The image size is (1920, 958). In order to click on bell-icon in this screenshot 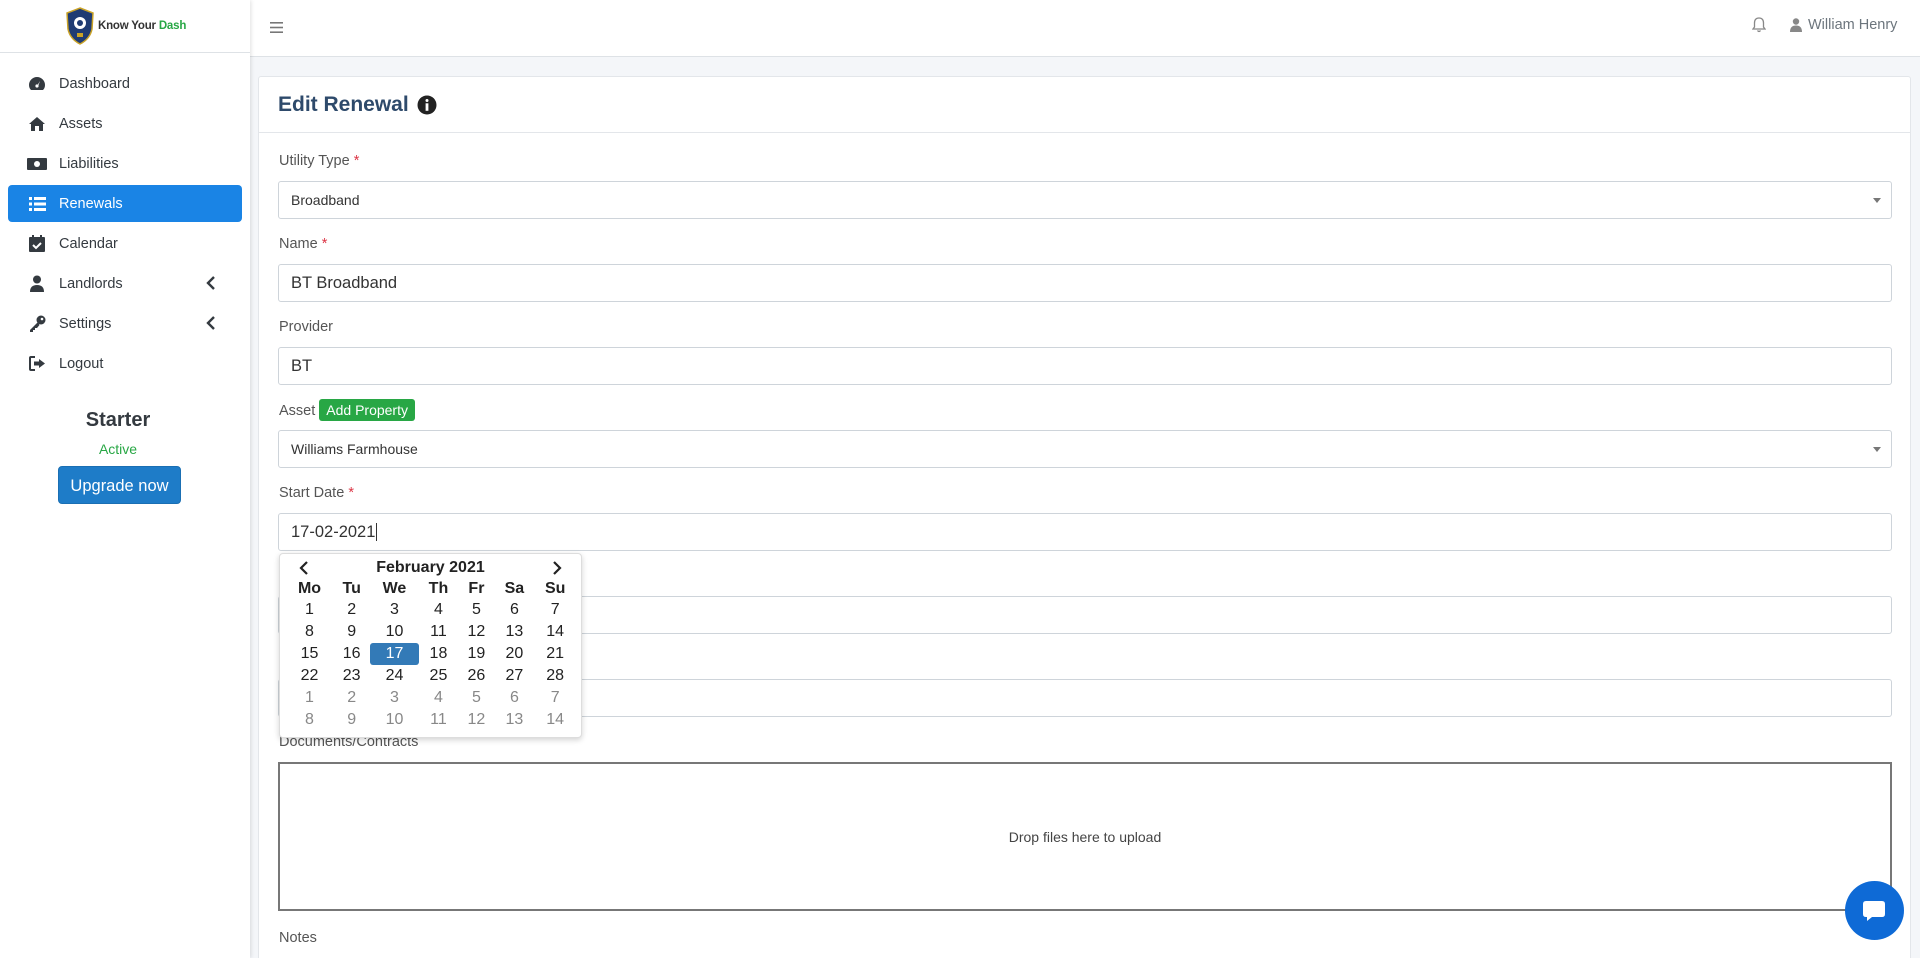, I will do `click(1759, 25)`.